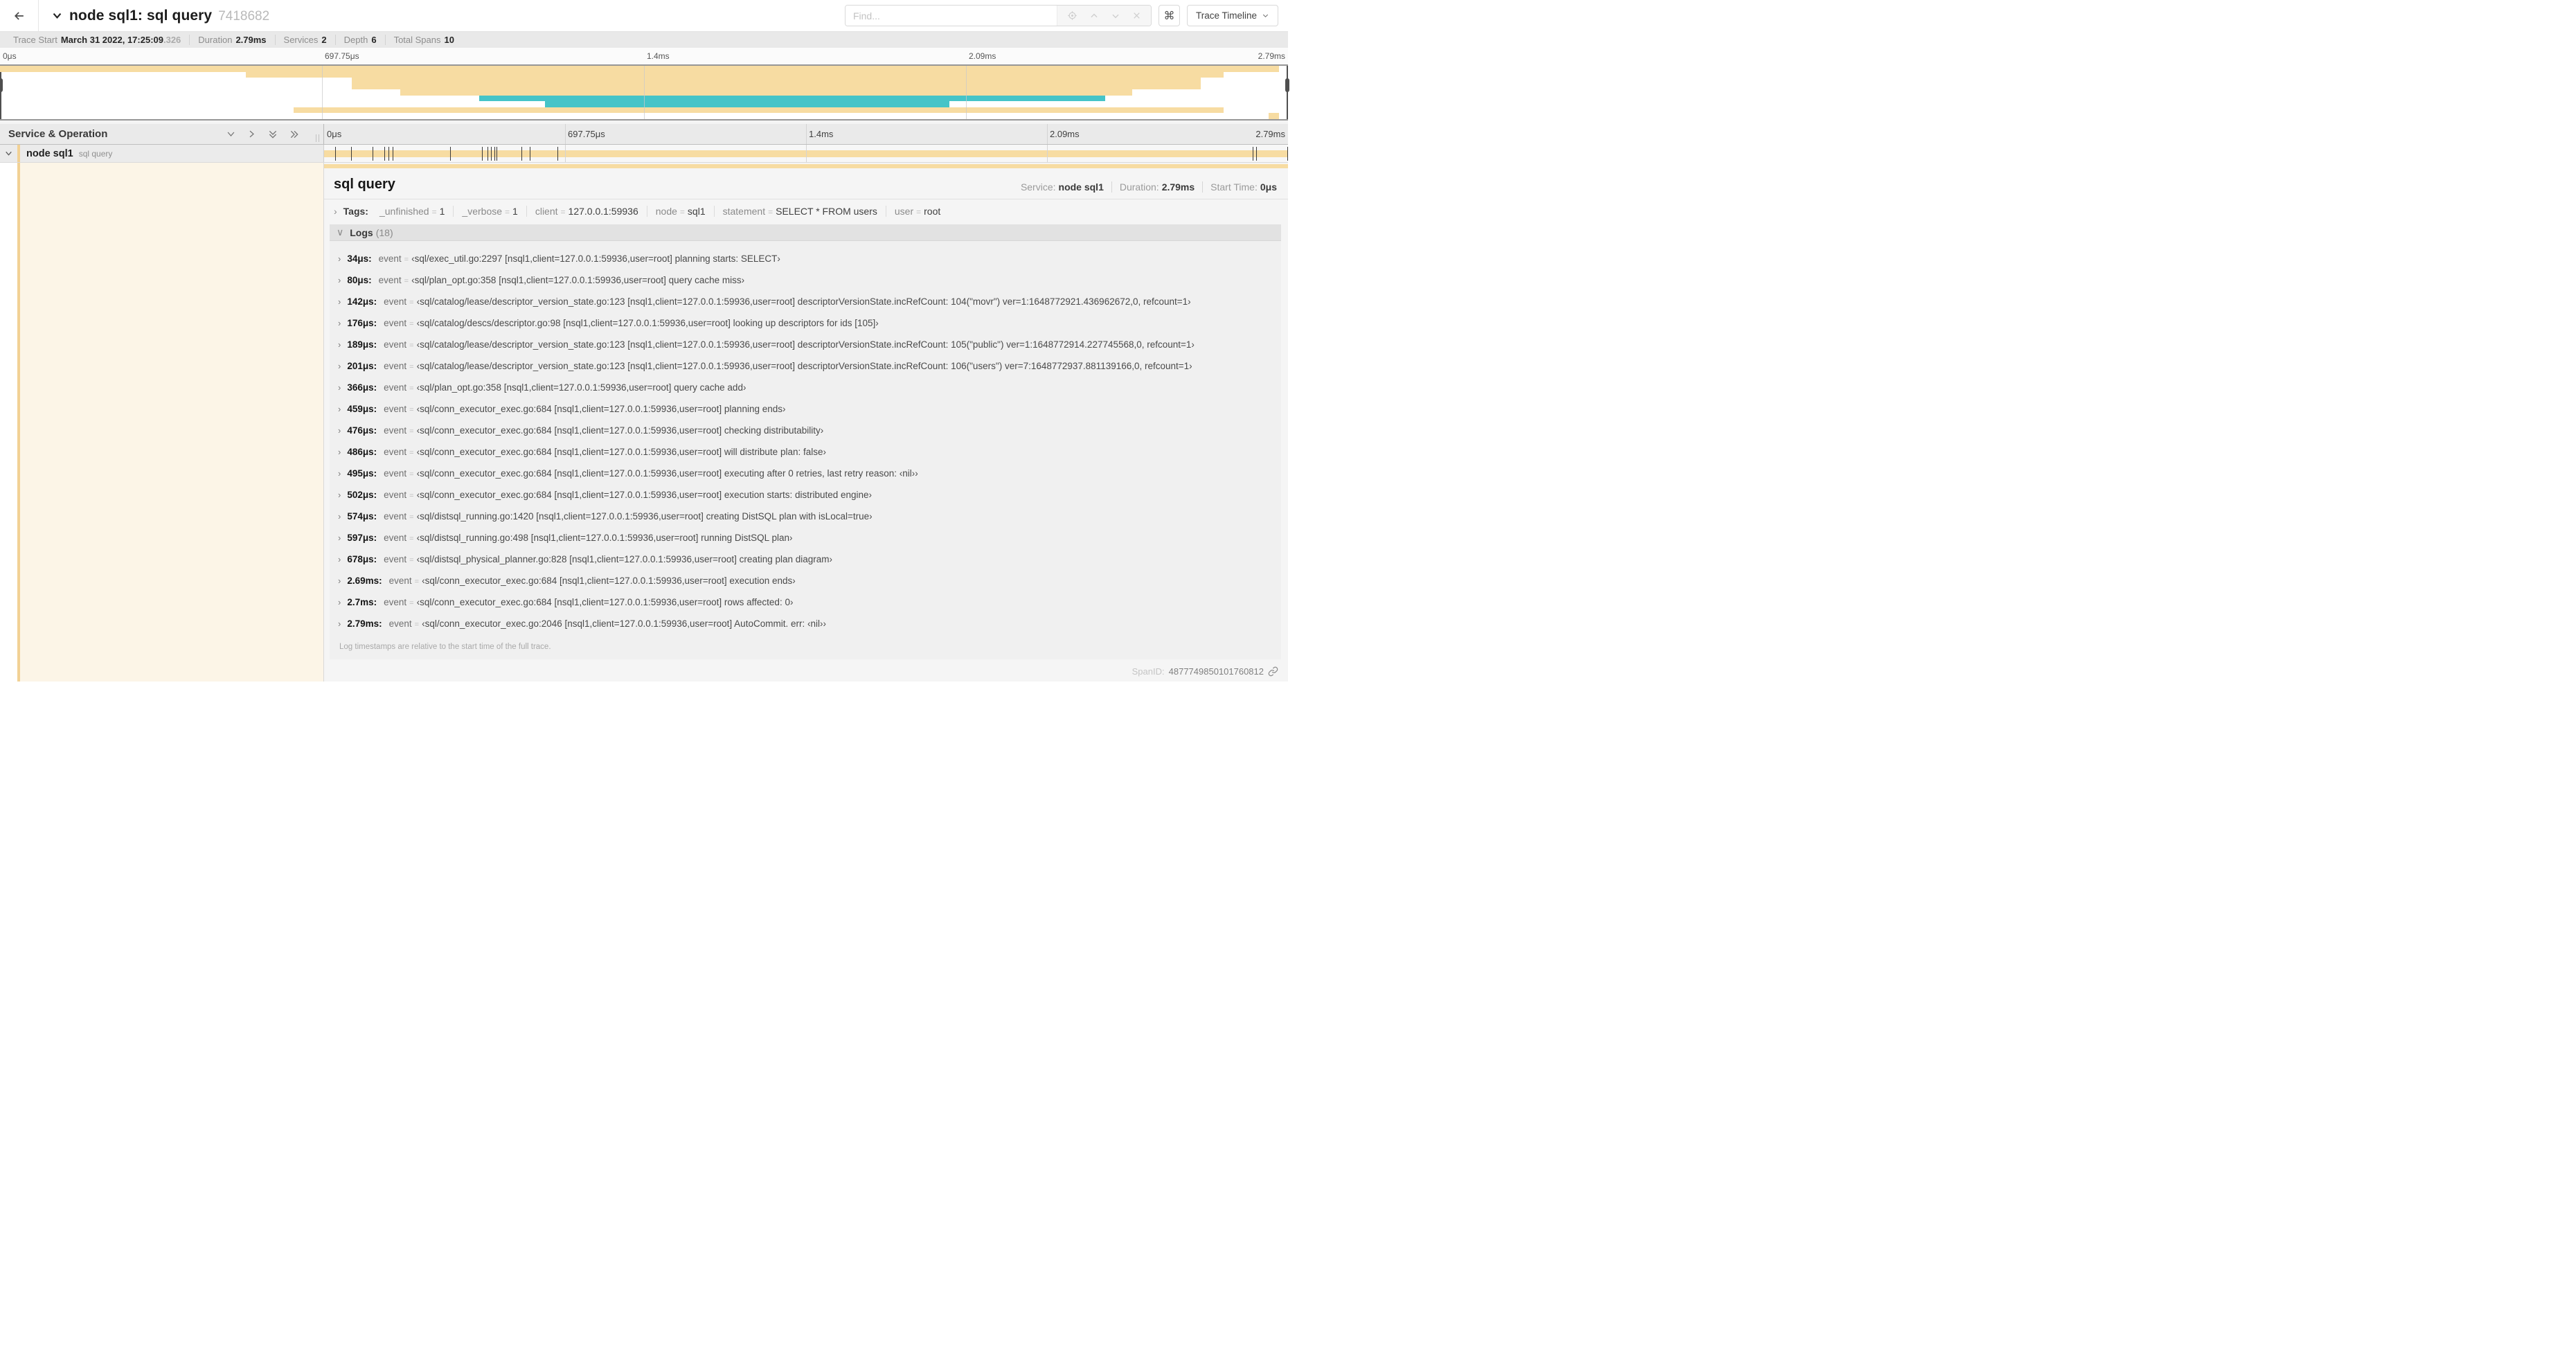 The height and width of the screenshot is (1363, 2576). Describe the element at coordinates (404, 212) in the screenshot. I see `tag-key: _unfinished` at that location.